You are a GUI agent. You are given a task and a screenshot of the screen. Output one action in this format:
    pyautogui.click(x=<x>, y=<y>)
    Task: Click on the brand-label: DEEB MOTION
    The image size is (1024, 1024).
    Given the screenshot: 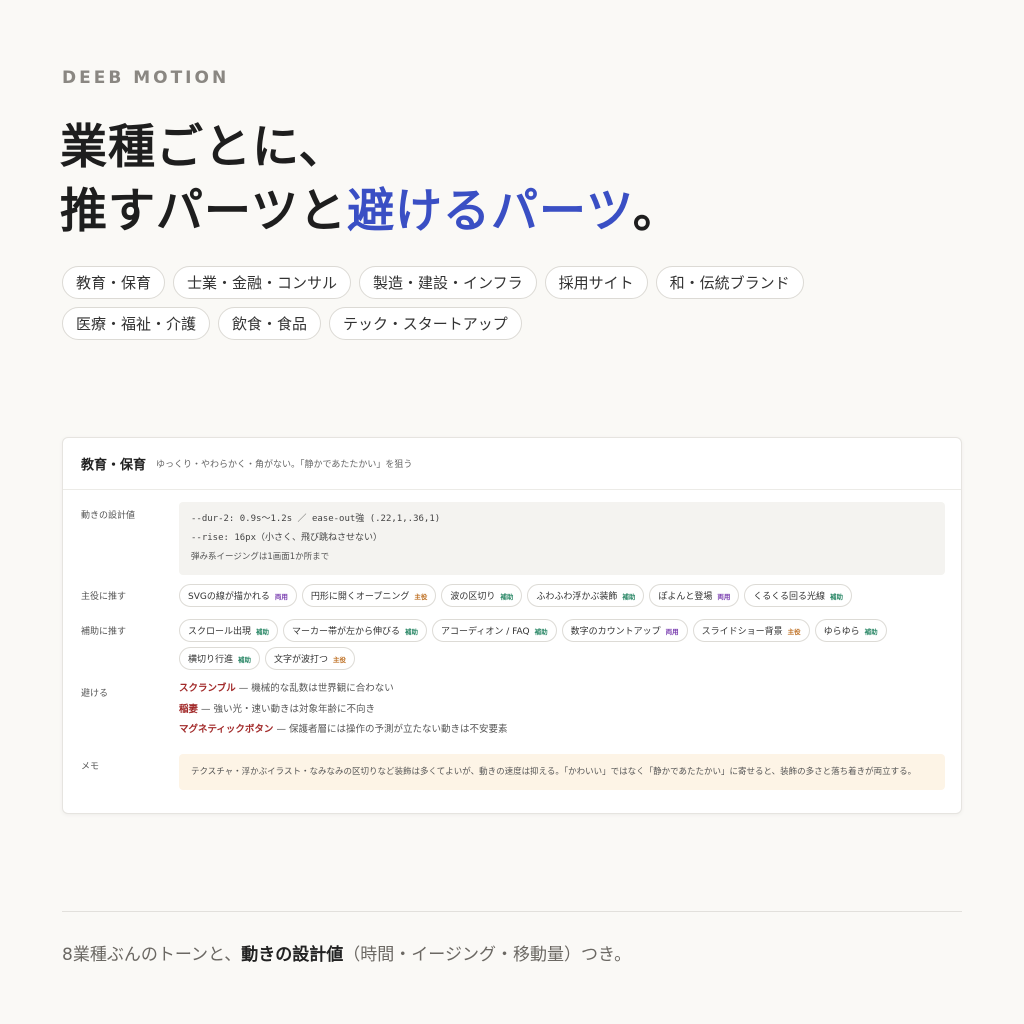 What is the action you would take?
    pyautogui.click(x=146, y=78)
    